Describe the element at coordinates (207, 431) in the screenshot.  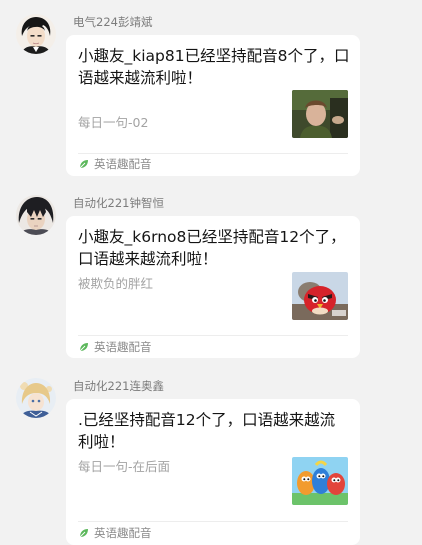
I see `post-message: .已经坚持配音12个了，口语越来越流利啦！` at that location.